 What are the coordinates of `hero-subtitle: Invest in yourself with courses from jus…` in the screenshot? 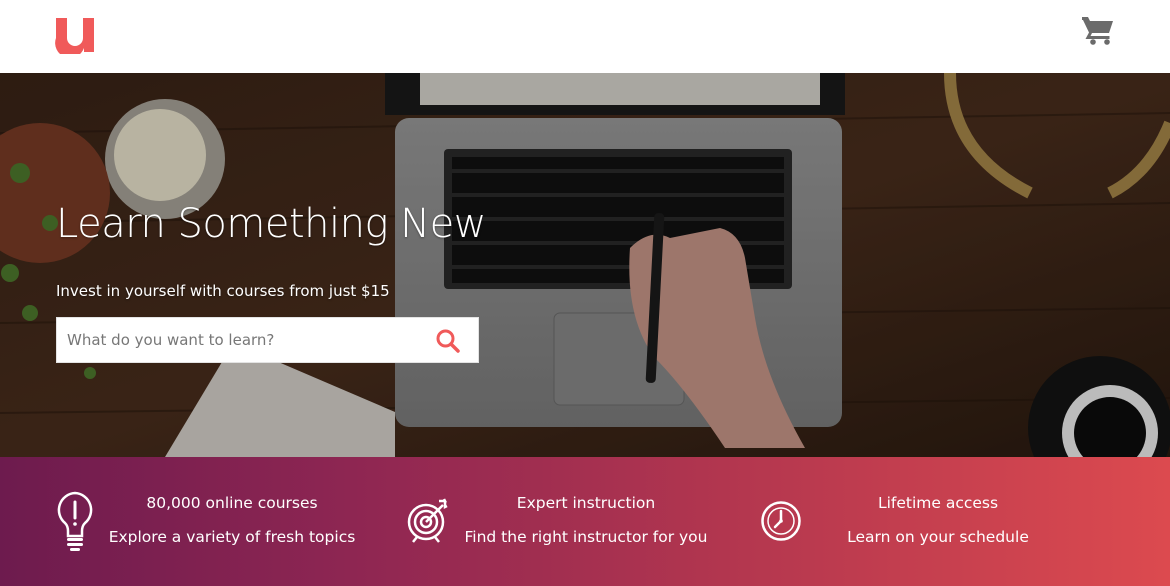 It's located at (223, 291).